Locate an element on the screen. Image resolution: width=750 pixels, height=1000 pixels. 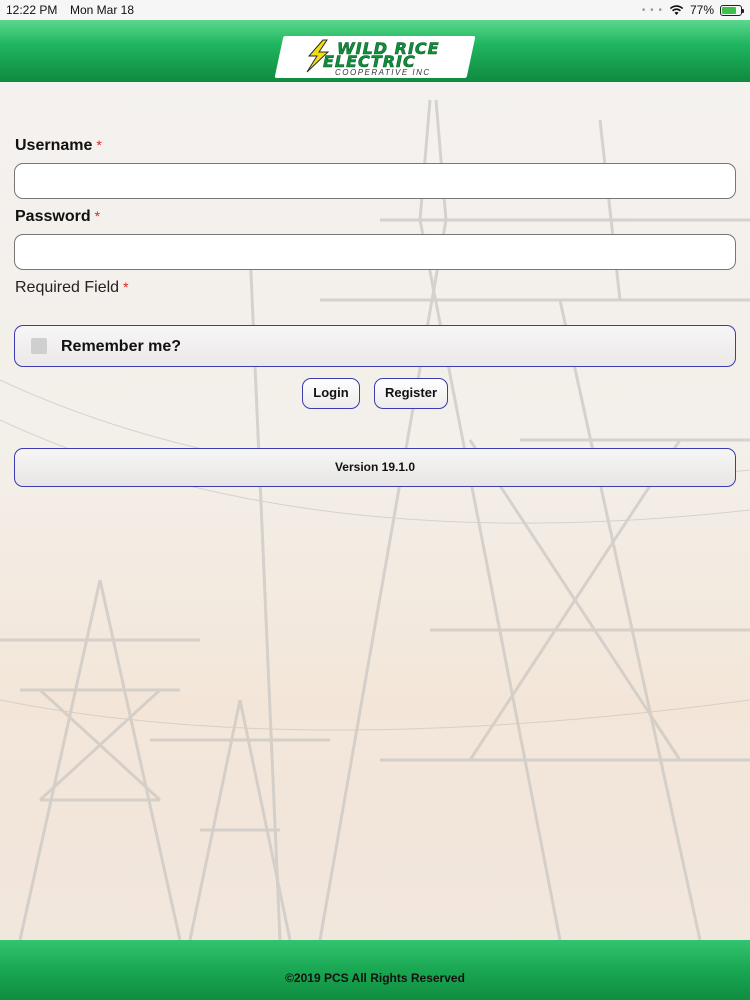
login-button: Login is located at coordinates (331, 393).